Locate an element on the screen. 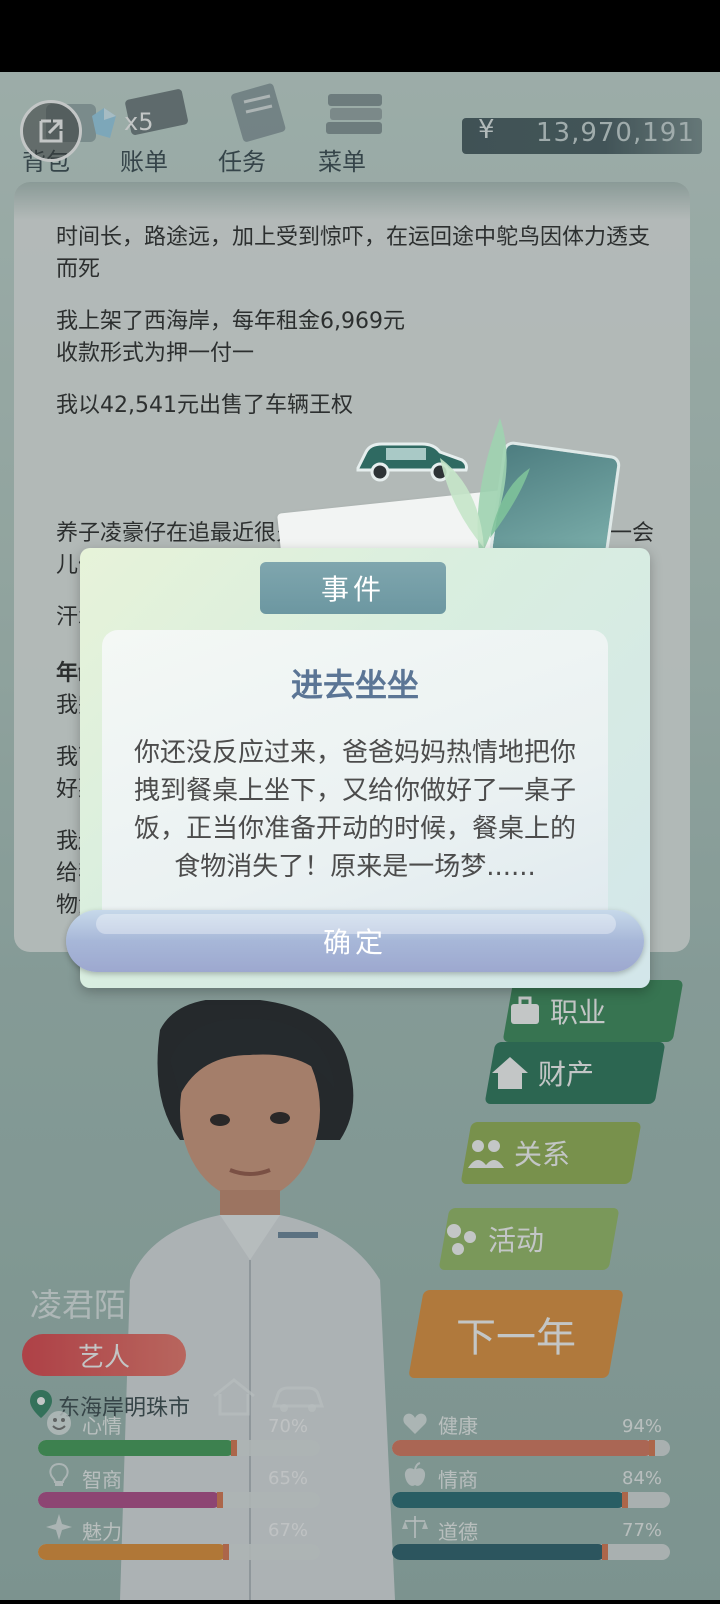 This screenshot has height=1604, width=720. event-title: 进去坐坐 is located at coordinates (354, 685).